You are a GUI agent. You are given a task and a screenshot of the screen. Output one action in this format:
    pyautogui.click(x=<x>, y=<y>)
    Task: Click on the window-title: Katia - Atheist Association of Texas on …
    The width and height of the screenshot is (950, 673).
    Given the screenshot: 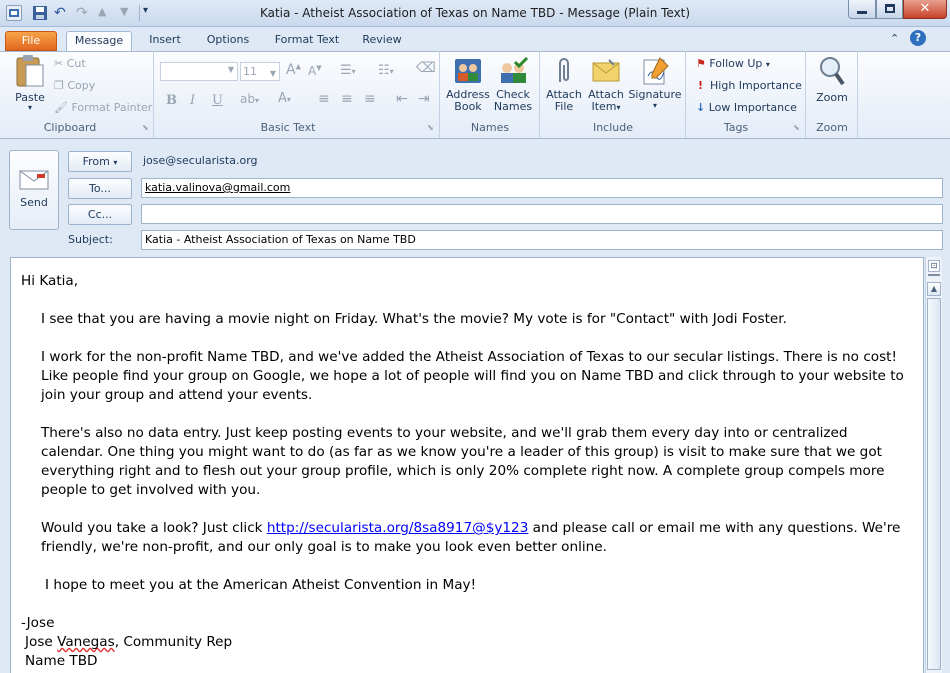 What is the action you would take?
    pyautogui.click(x=475, y=13)
    